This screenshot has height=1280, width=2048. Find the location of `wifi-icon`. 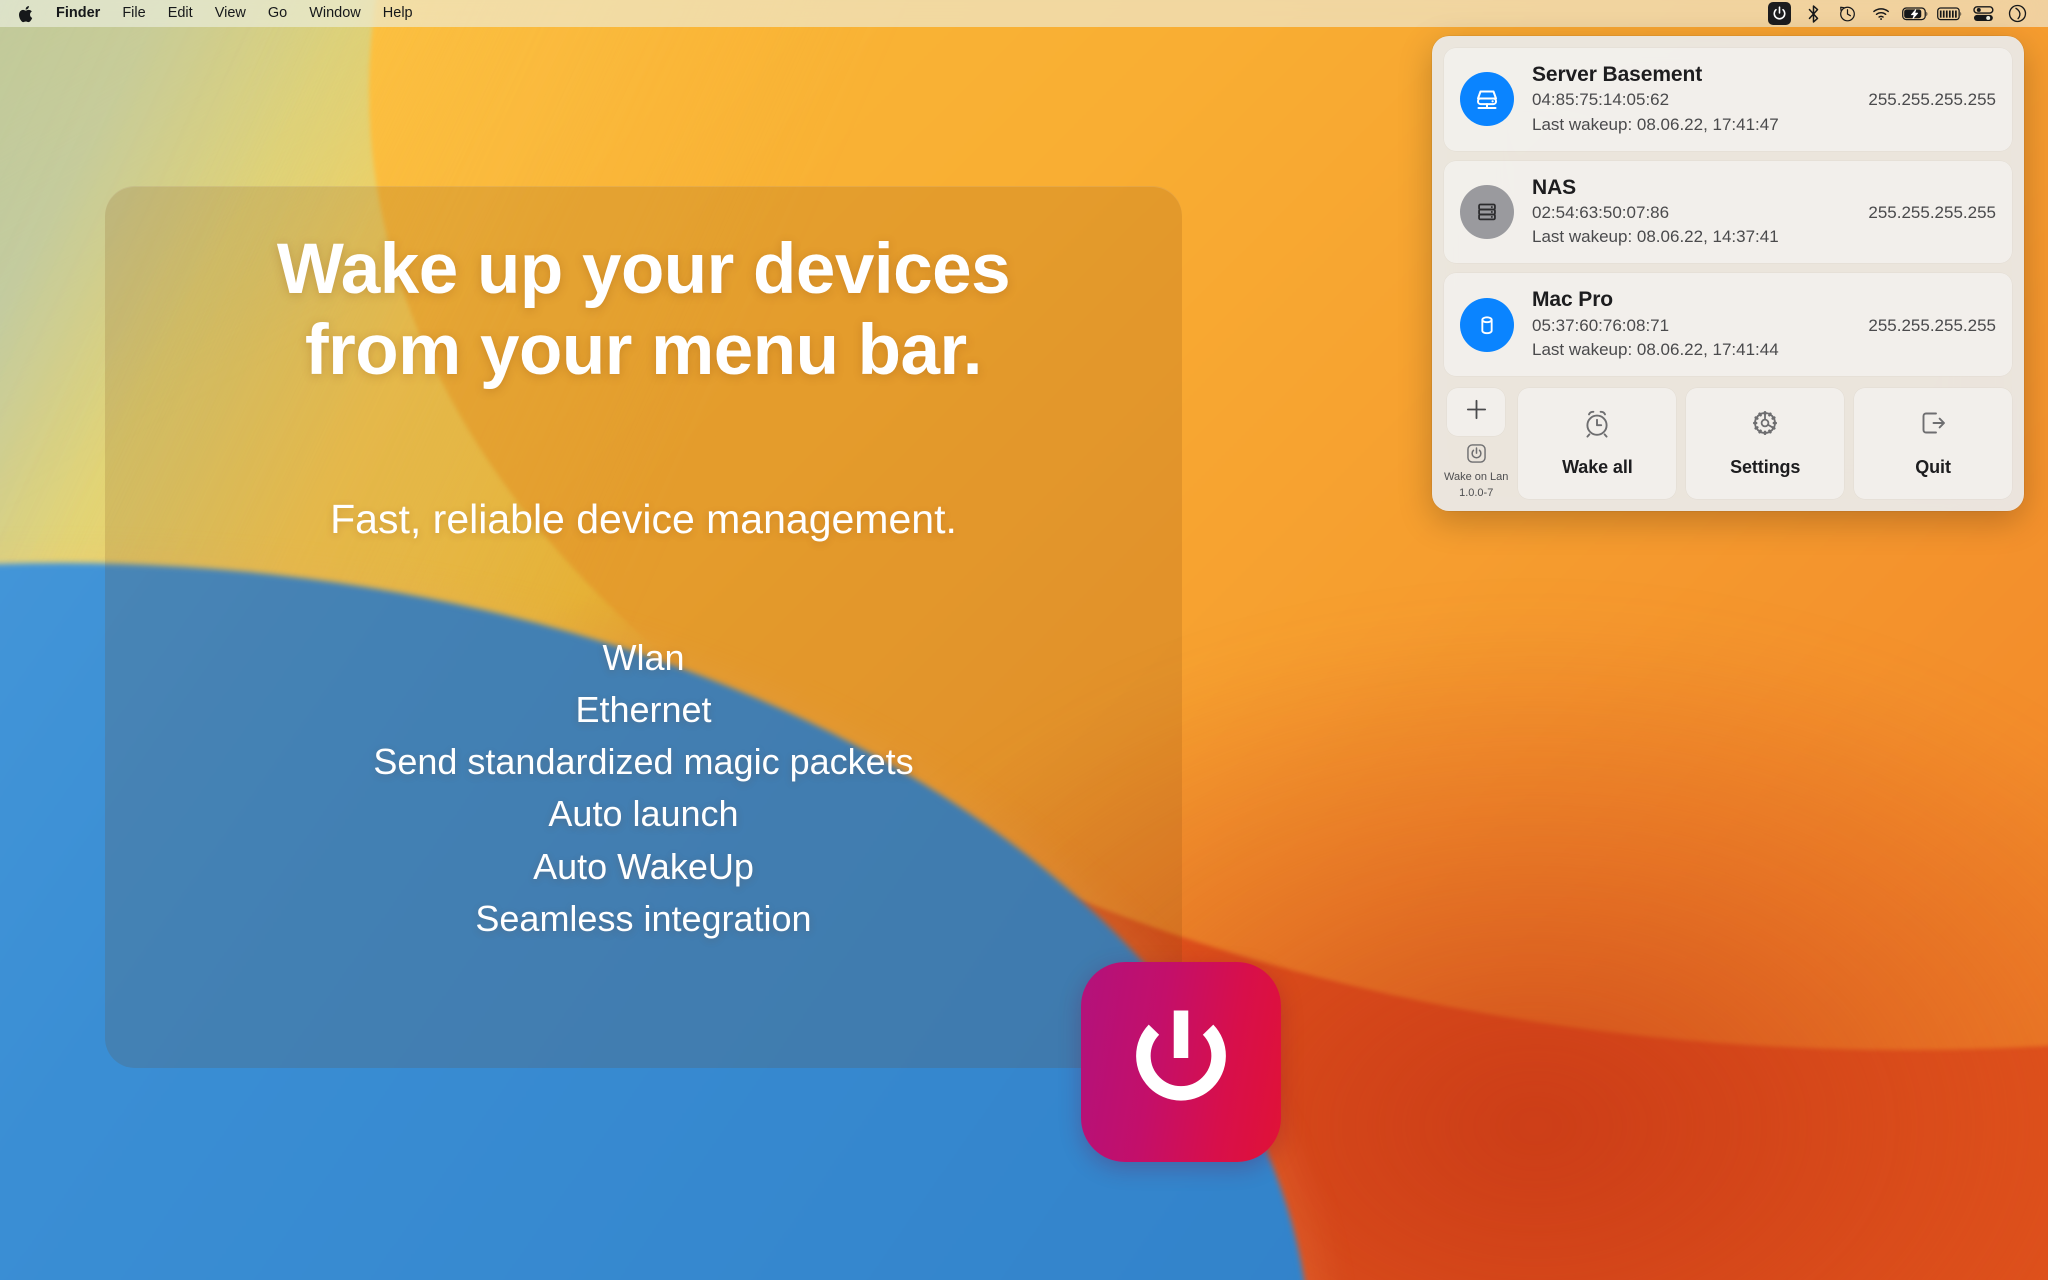

wifi-icon is located at coordinates (1881, 13).